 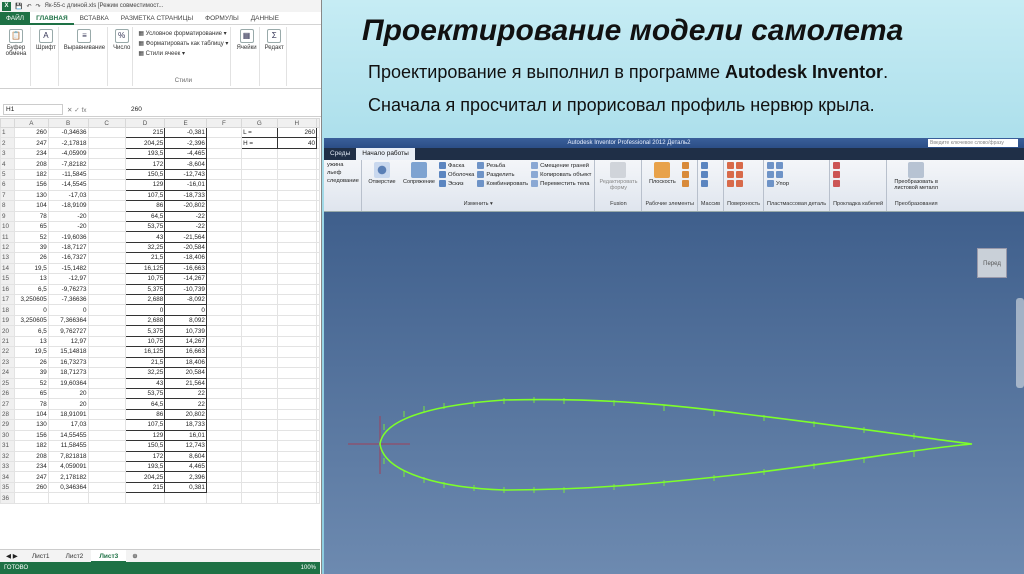 What do you see at coordinates (122, 56) in the screenshot?
I see `number-group: % Число` at bounding box center [122, 56].